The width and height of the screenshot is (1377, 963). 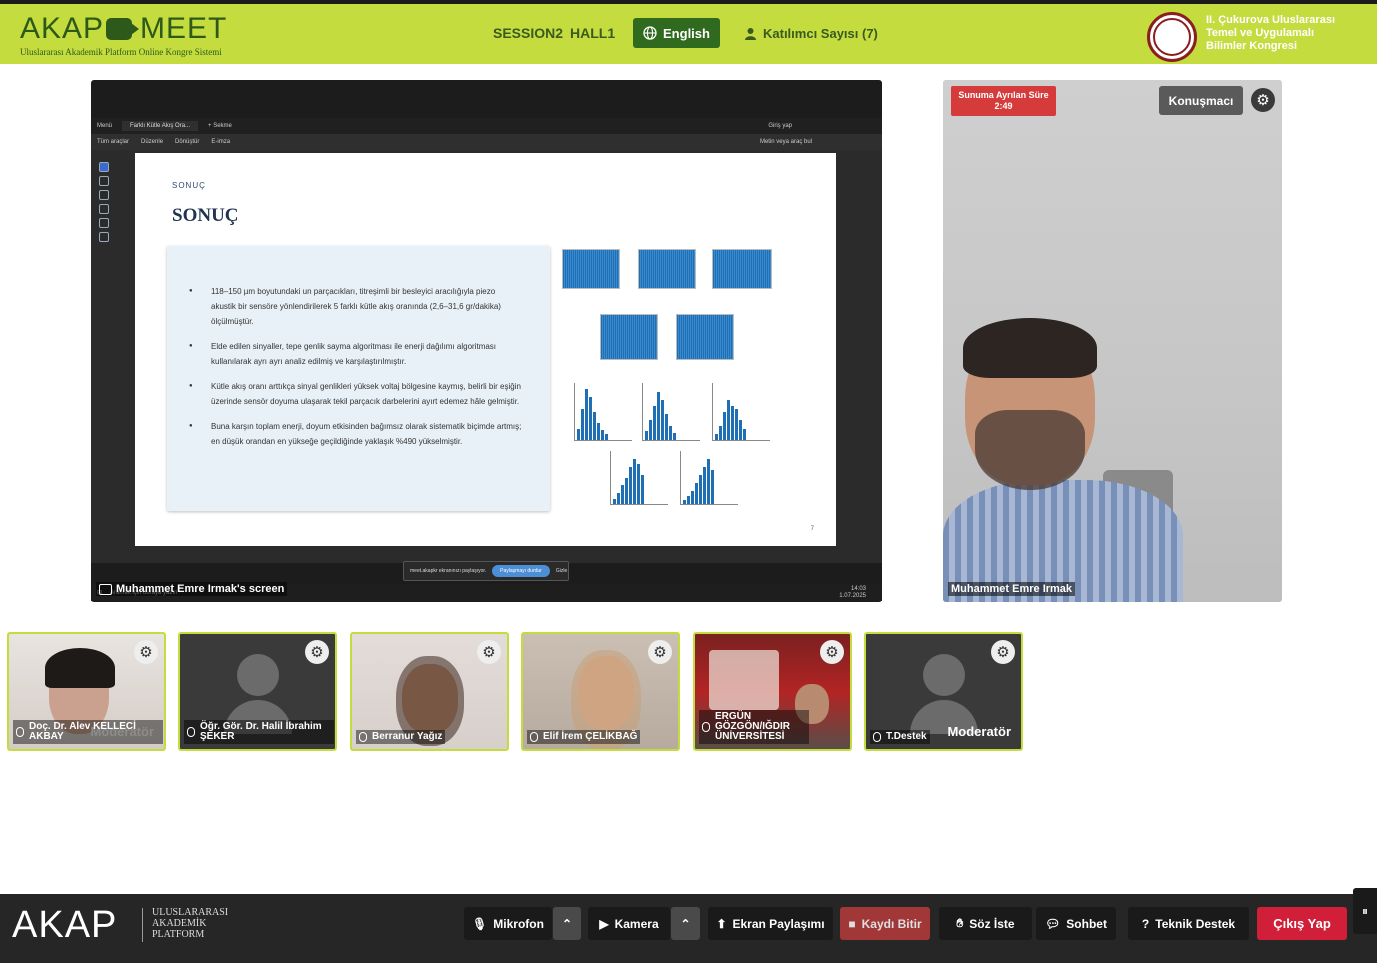 I want to click on microphone-button: 🎙︎ Mikrofon, so click(x=508, y=923).